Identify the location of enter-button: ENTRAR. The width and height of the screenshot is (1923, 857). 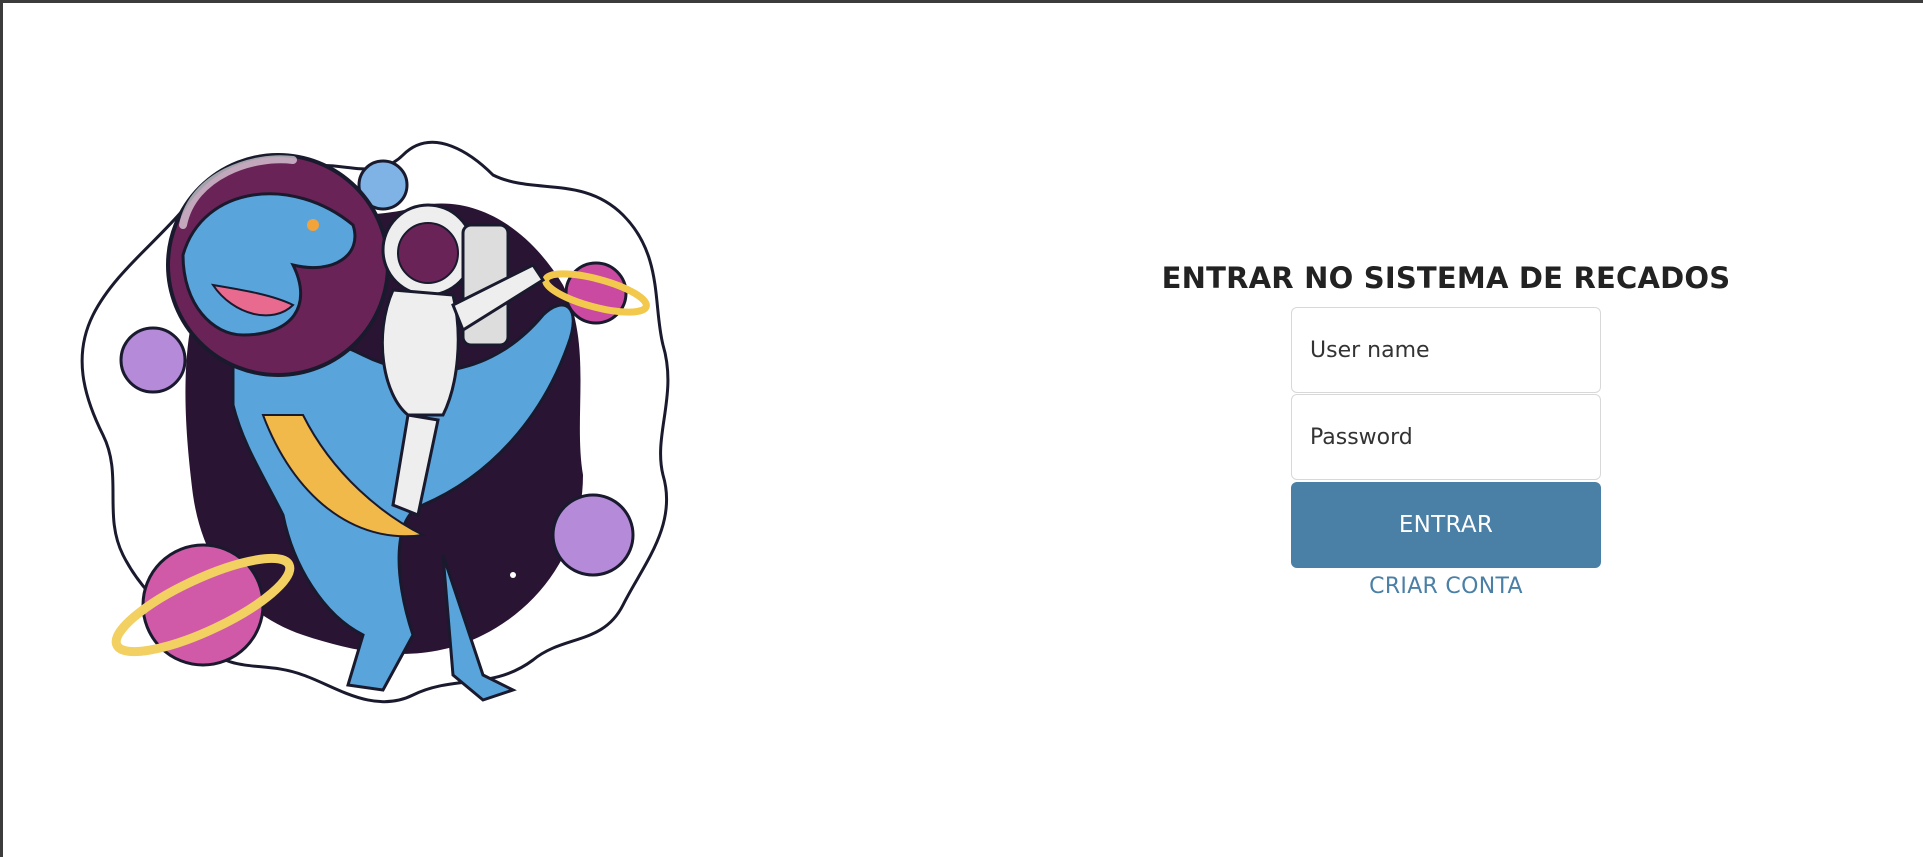
(1446, 525).